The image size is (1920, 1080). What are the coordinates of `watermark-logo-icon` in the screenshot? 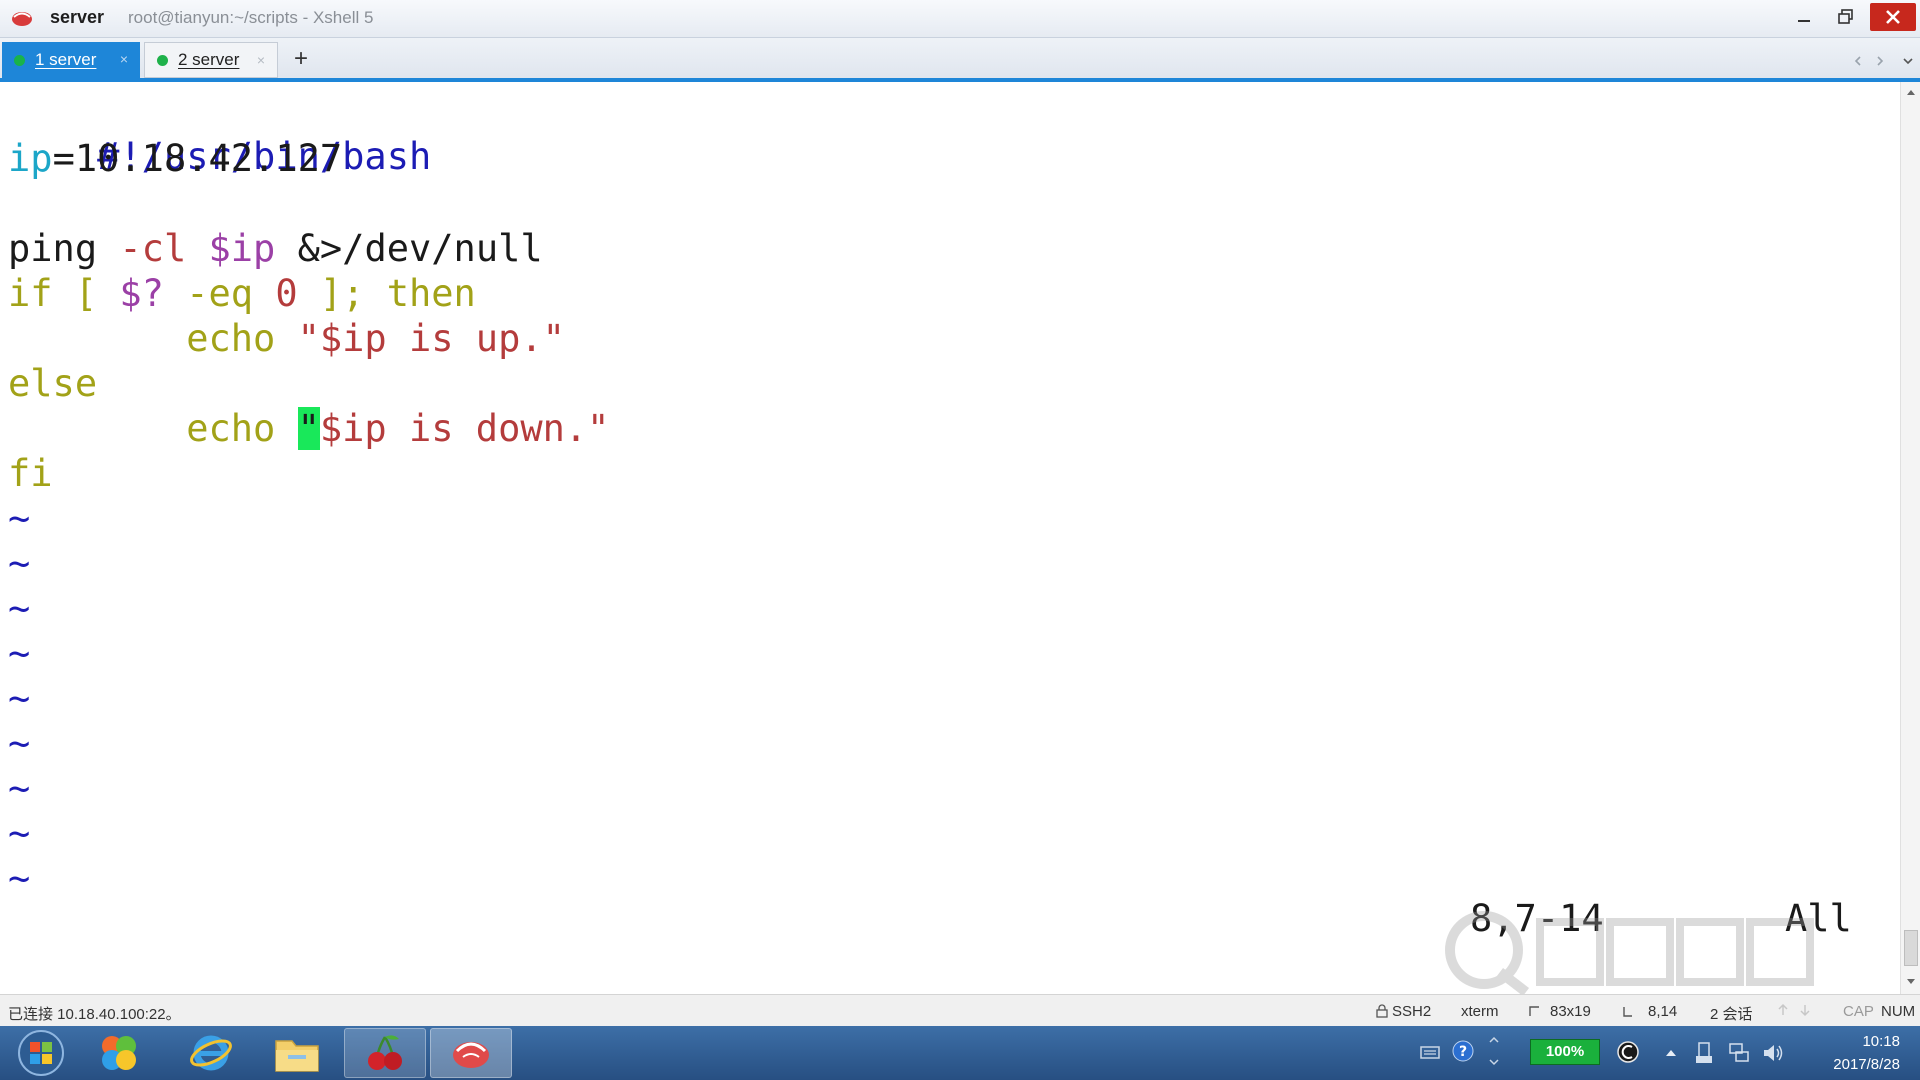 It's located at (1629, 953).